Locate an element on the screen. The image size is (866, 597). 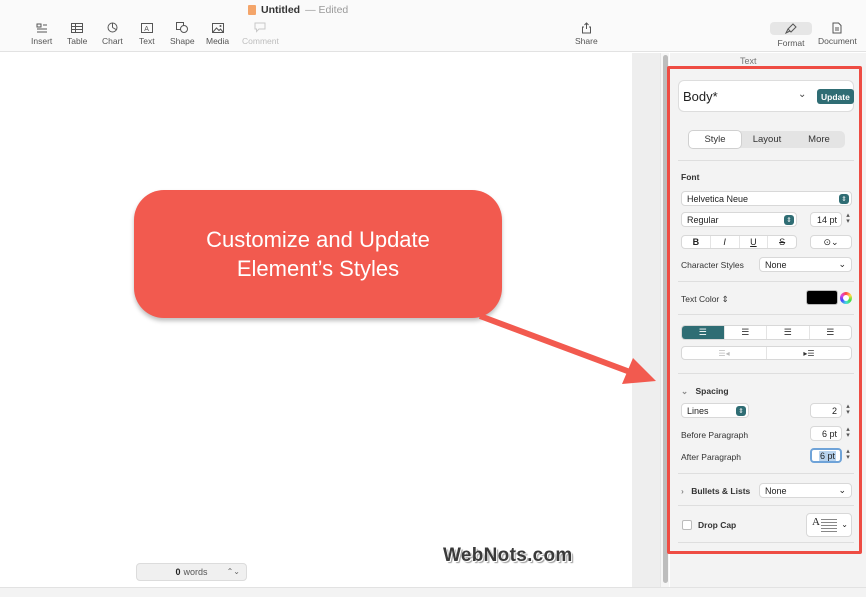
word-count-chevron-icon: ⌃⌄ is located at coordinates (233, 571).